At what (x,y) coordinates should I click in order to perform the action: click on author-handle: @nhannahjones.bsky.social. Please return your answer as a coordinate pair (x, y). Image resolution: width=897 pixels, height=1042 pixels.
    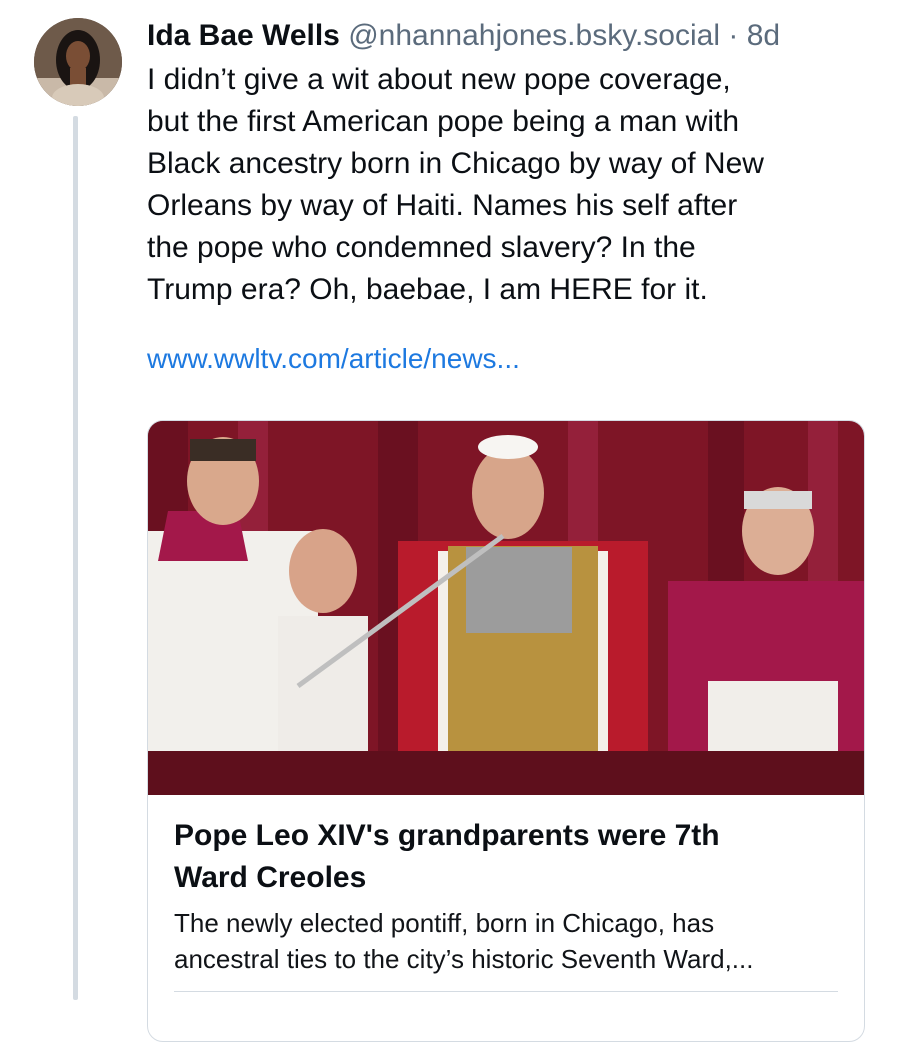
    Looking at the image, I should click on (534, 35).